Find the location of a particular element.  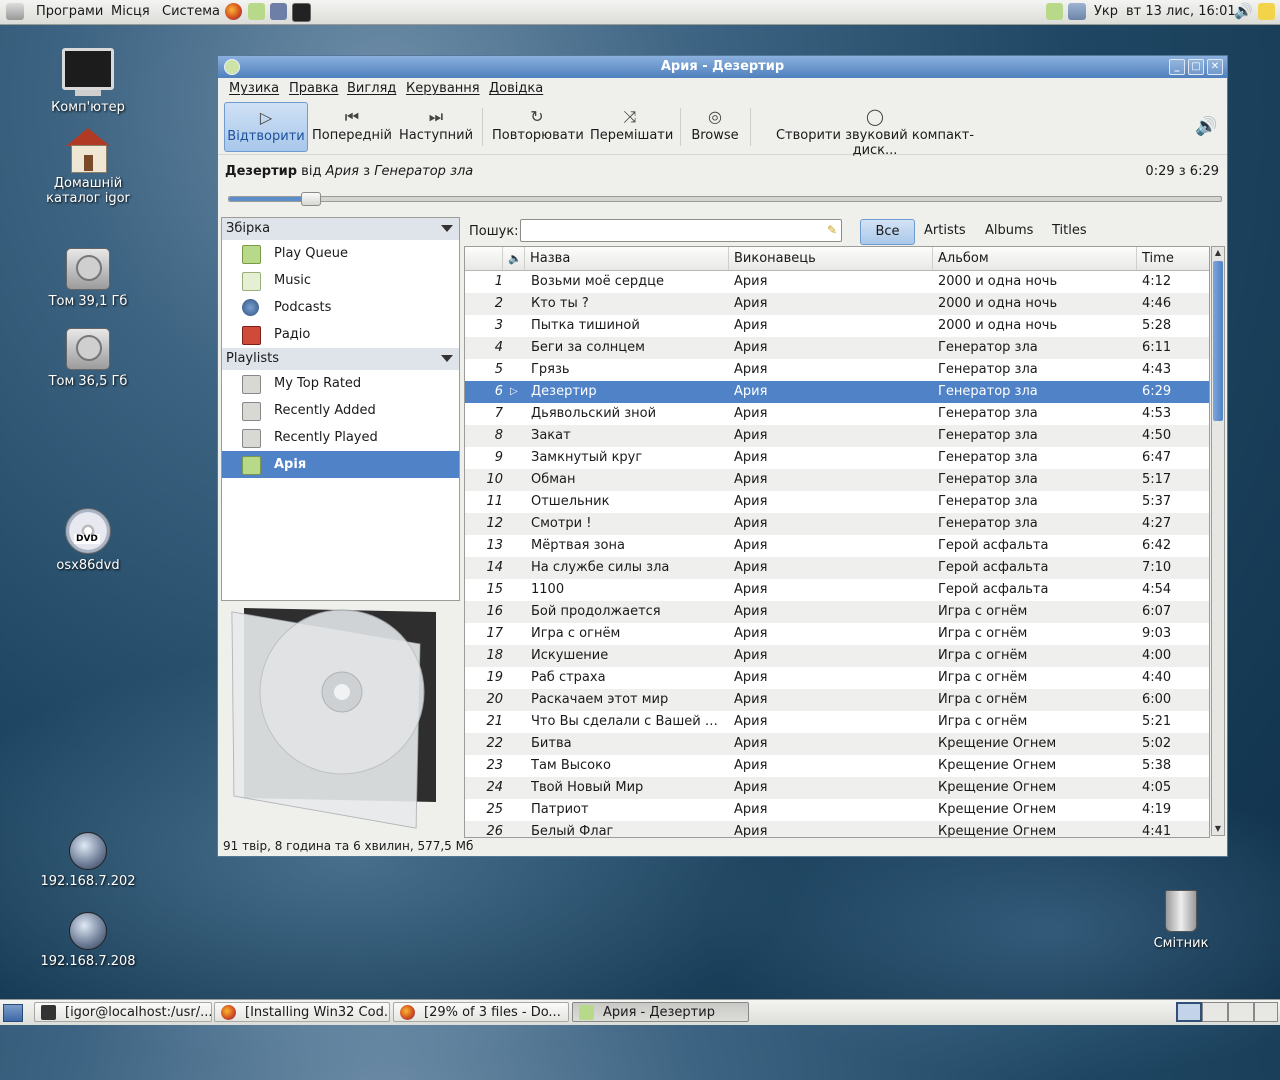

play-button: ▷ Відтворити is located at coordinates (266, 127).